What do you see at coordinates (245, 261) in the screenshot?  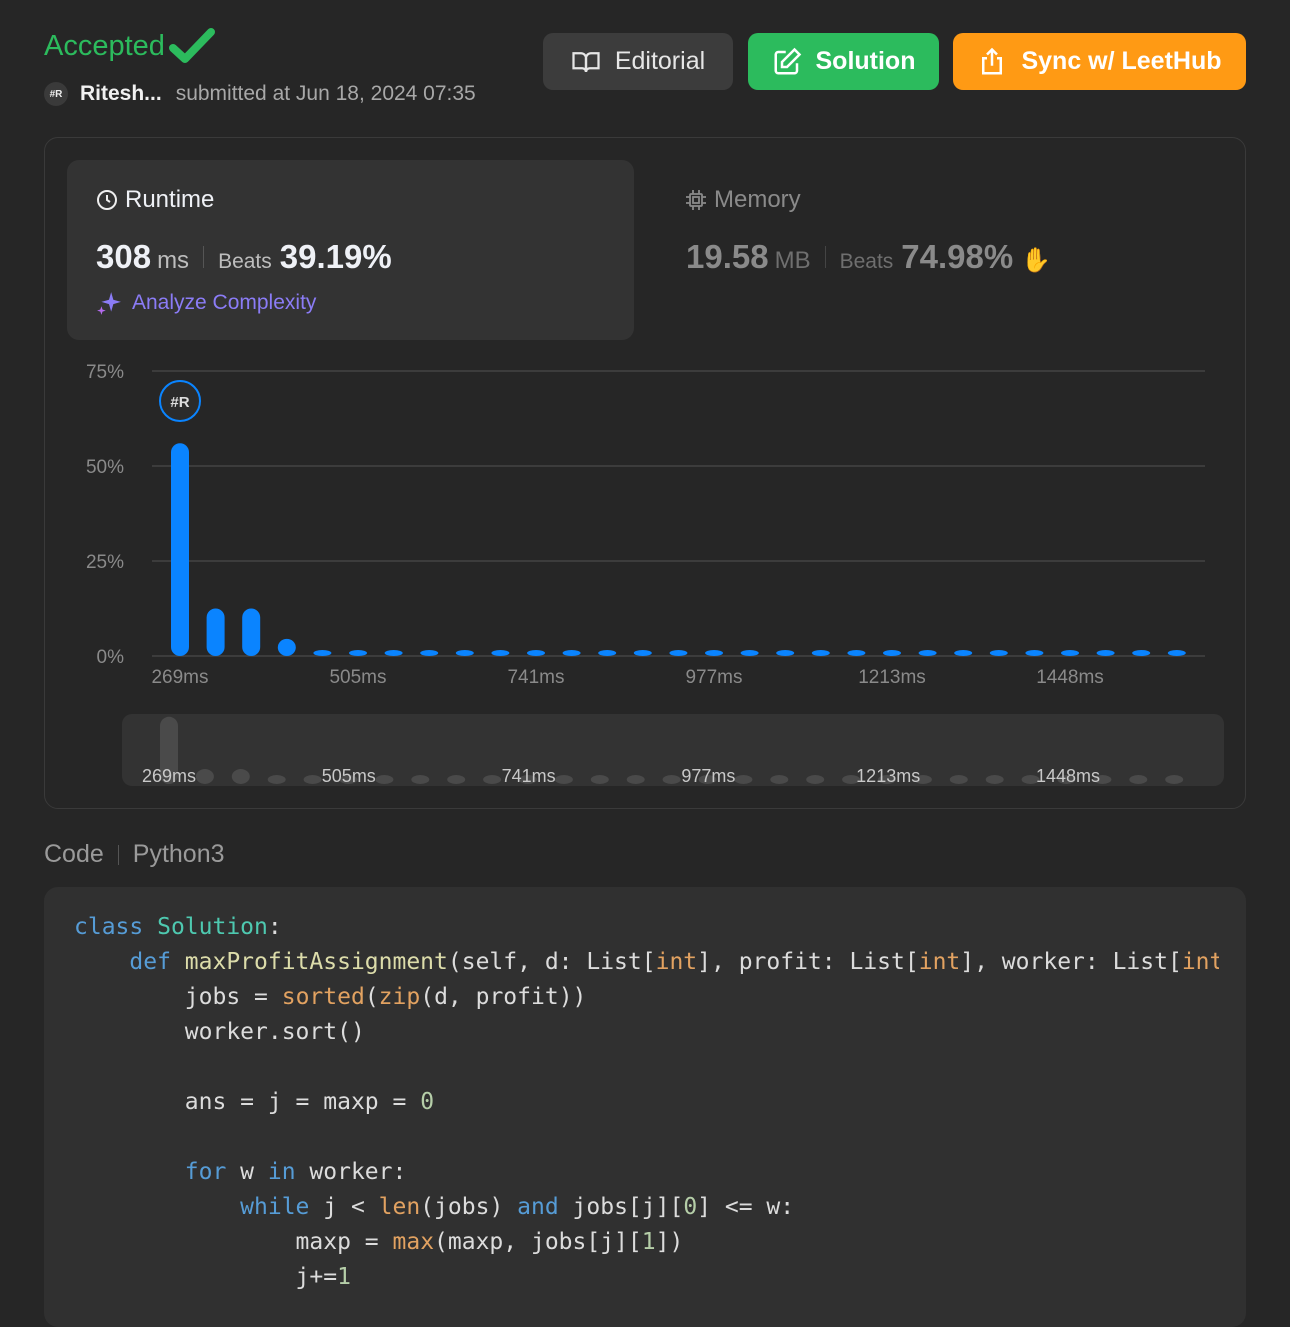 I see `runtime-beats-label: Beats` at bounding box center [245, 261].